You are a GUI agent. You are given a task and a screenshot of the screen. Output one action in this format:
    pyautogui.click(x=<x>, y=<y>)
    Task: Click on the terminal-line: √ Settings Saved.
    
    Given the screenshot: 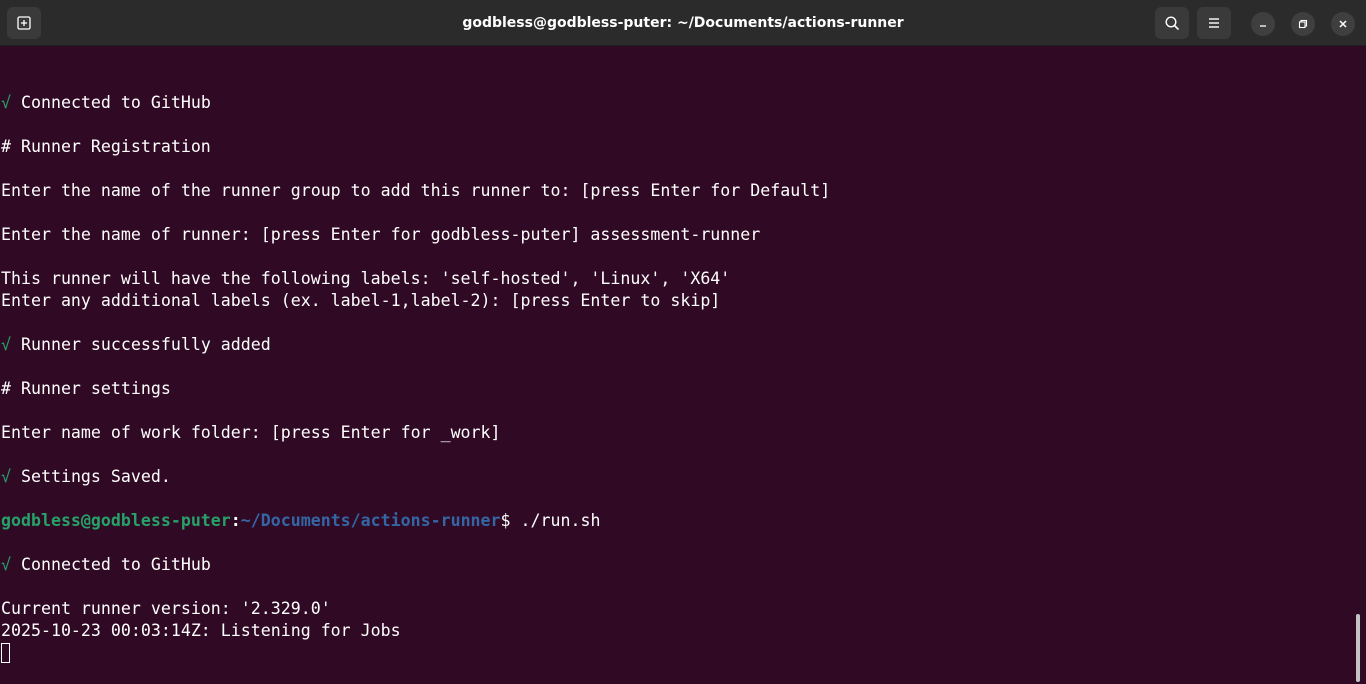 What is the action you would take?
    pyautogui.click(x=86, y=476)
    